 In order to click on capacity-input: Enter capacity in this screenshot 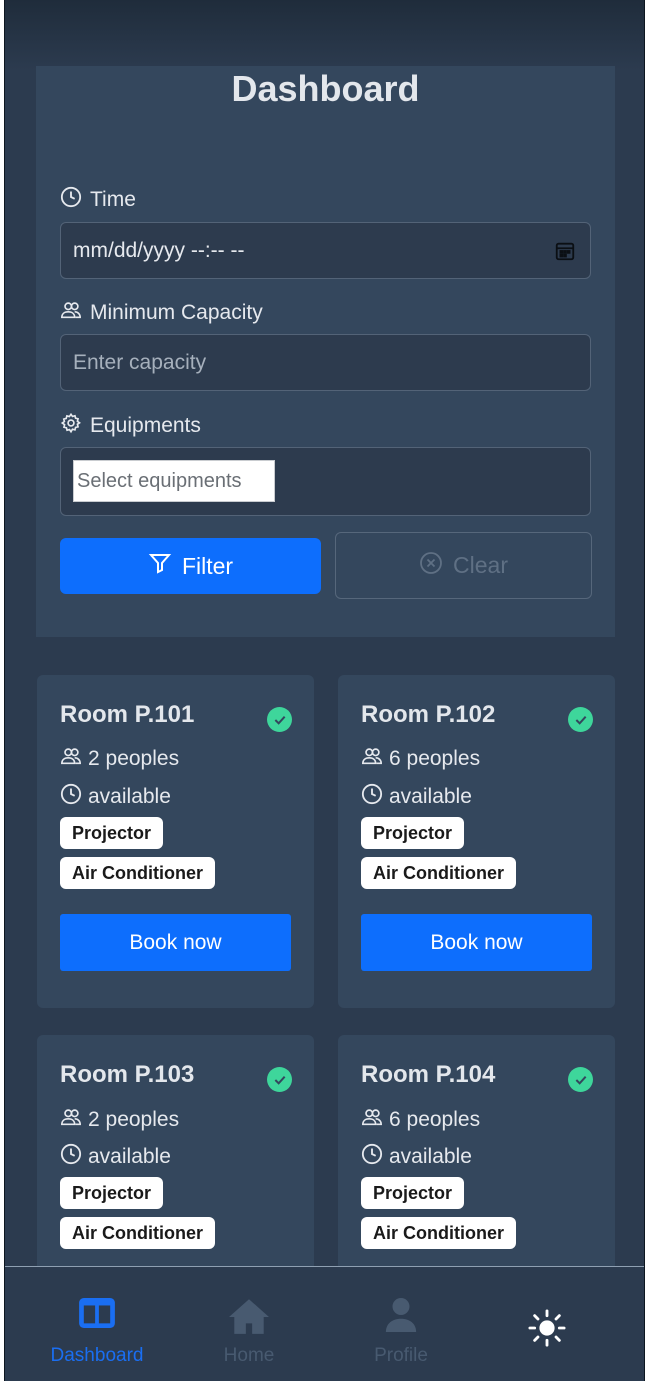, I will do `click(325, 362)`.